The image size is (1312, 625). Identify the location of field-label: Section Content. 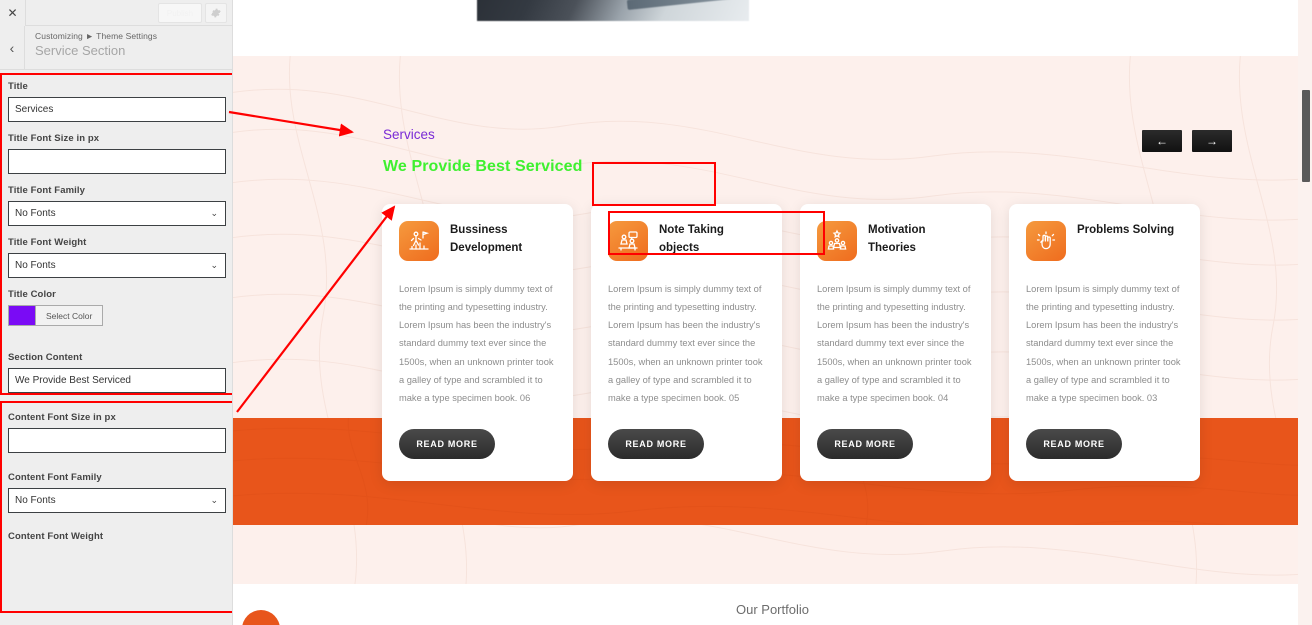
(45, 357).